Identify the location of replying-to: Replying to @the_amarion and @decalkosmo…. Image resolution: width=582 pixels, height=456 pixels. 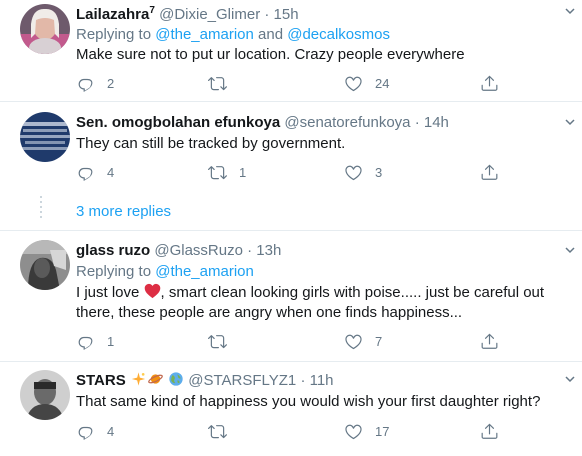
(233, 34).